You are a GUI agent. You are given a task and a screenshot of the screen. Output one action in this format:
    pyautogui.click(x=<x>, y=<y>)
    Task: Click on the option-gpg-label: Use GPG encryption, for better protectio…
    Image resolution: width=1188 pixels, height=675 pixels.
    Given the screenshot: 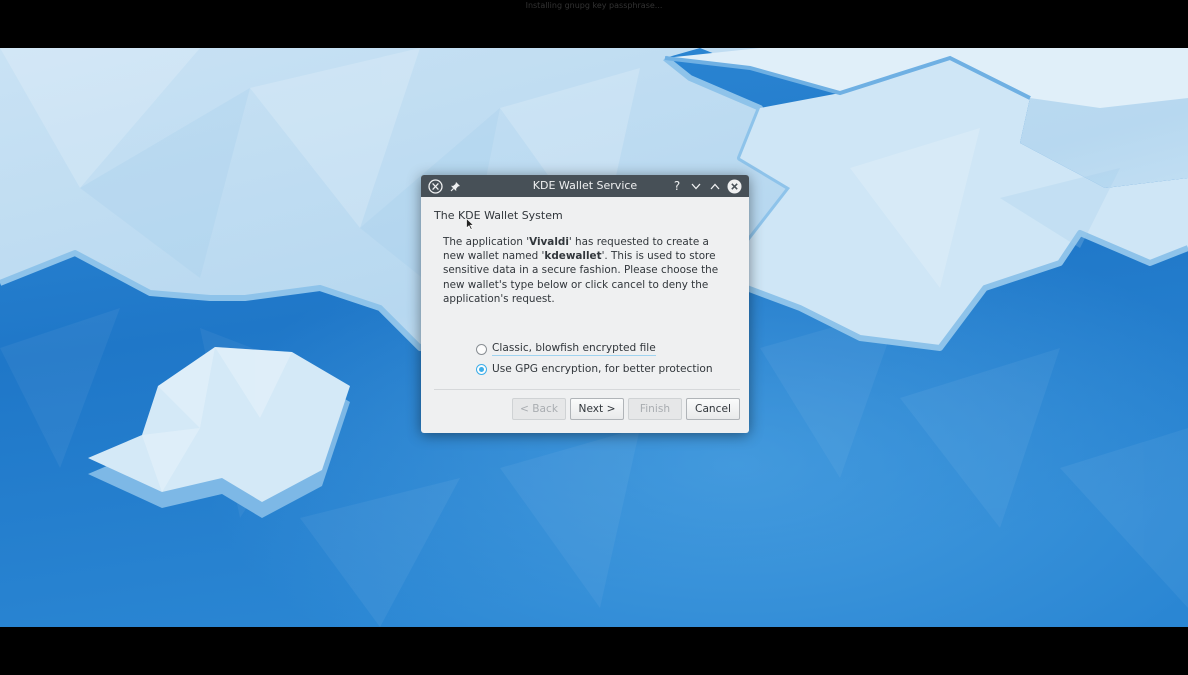 What is the action you would take?
    pyautogui.click(x=602, y=369)
    